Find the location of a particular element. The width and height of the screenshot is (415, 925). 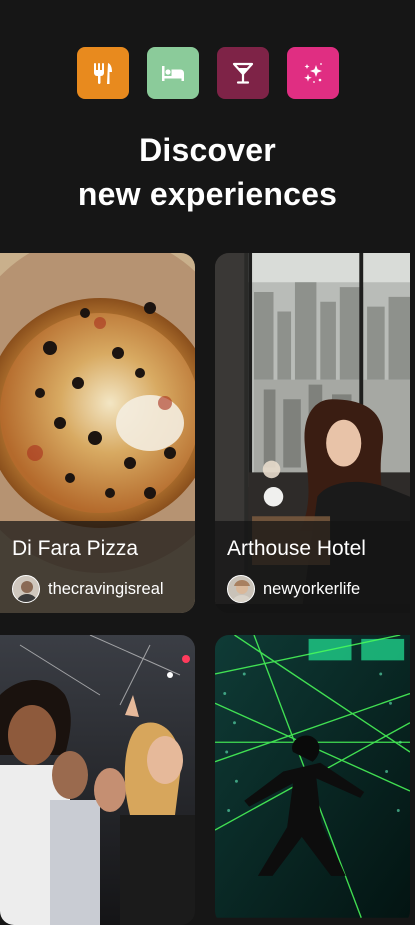

author-handle: thecravingisreal is located at coordinates (106, 588).